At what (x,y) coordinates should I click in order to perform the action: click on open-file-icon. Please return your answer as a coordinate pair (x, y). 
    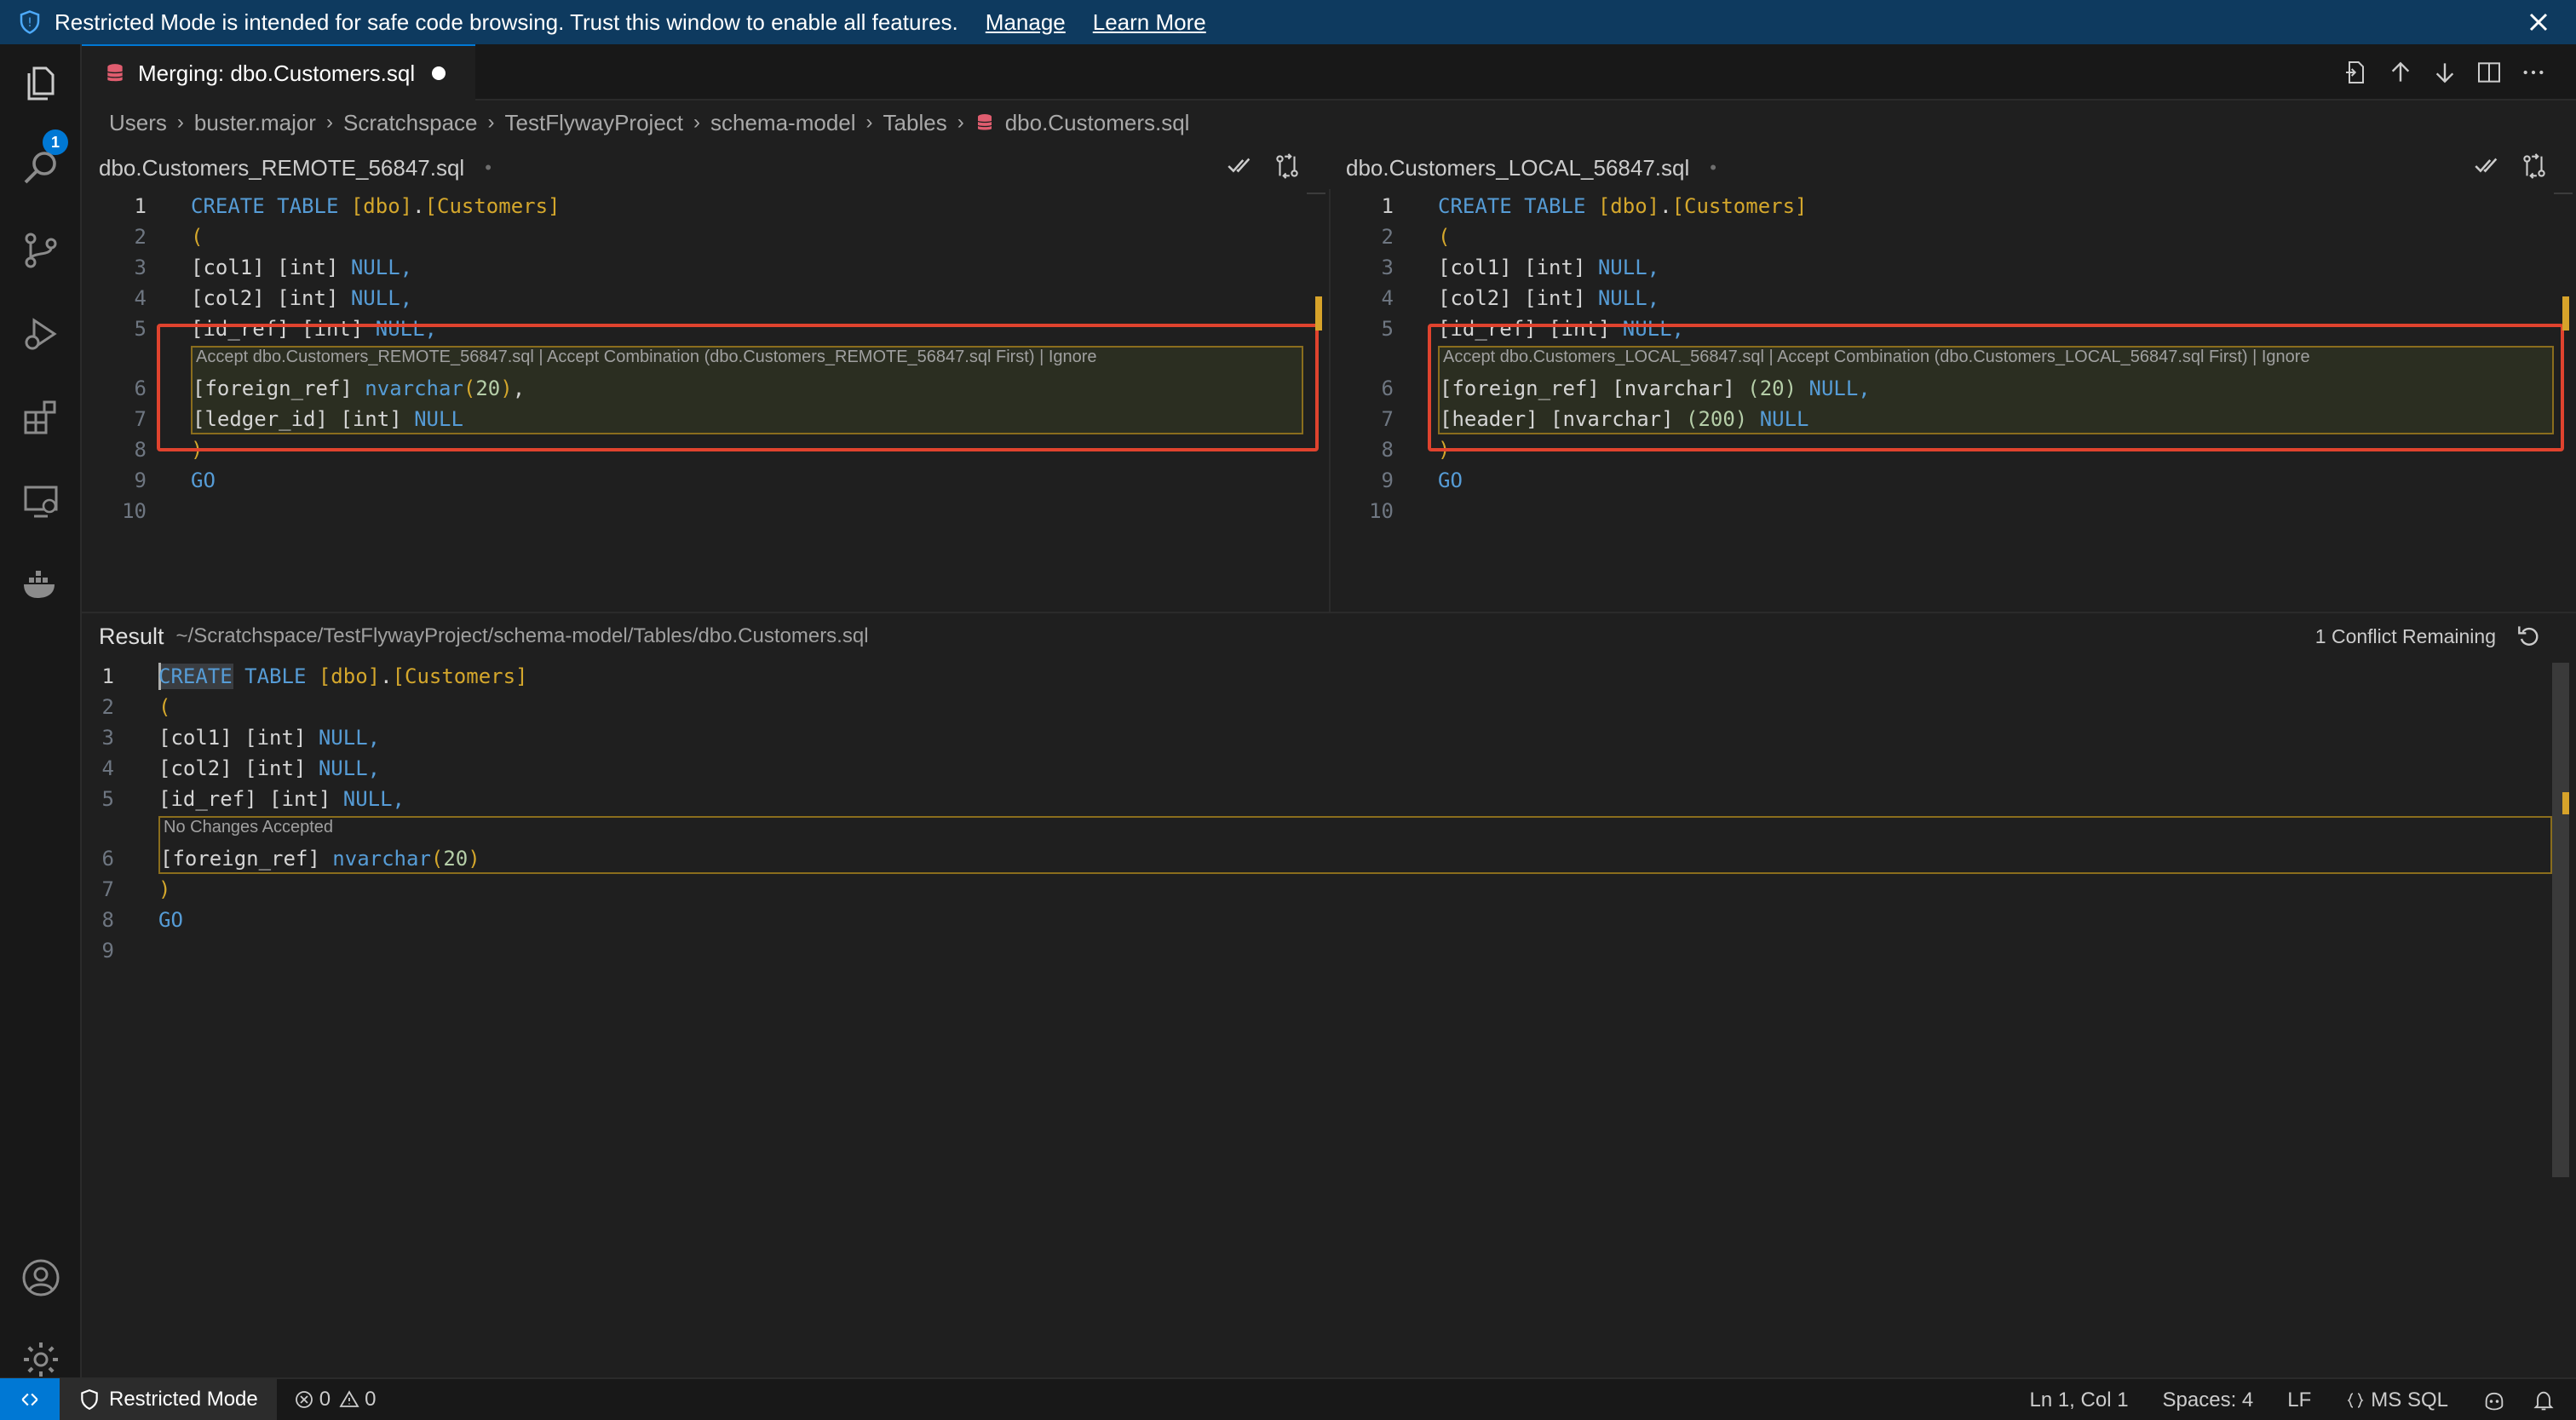
    Looking at the image, I should click on (2356, 73).